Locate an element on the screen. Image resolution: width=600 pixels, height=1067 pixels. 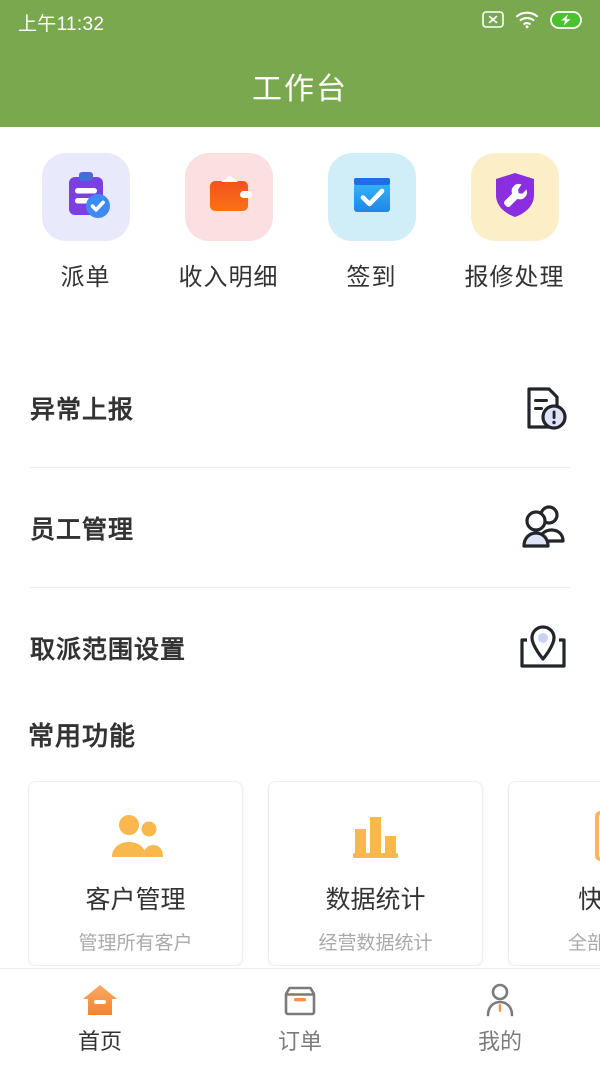
status-time: 上午11:32 is located at coordinates (61, 24).